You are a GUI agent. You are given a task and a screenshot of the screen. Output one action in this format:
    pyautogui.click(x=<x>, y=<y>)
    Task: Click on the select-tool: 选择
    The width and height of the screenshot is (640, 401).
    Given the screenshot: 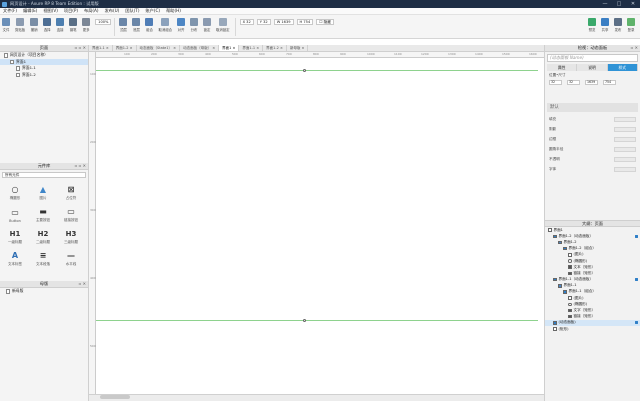 What is the action you would take?
    pyautogui.click(x=47, y=23)
    